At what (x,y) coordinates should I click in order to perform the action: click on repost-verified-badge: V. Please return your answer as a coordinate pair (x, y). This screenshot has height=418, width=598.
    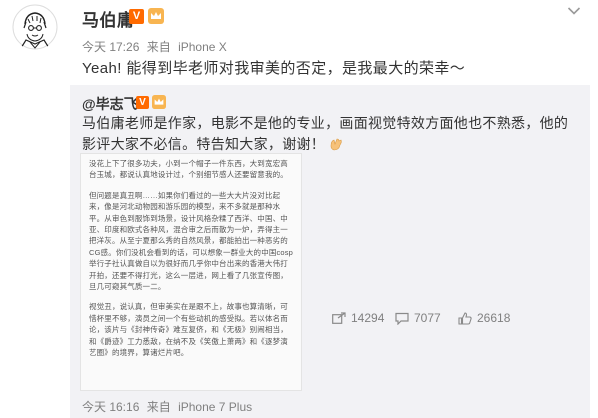
    Looking at the image, I should click on (142, 102).